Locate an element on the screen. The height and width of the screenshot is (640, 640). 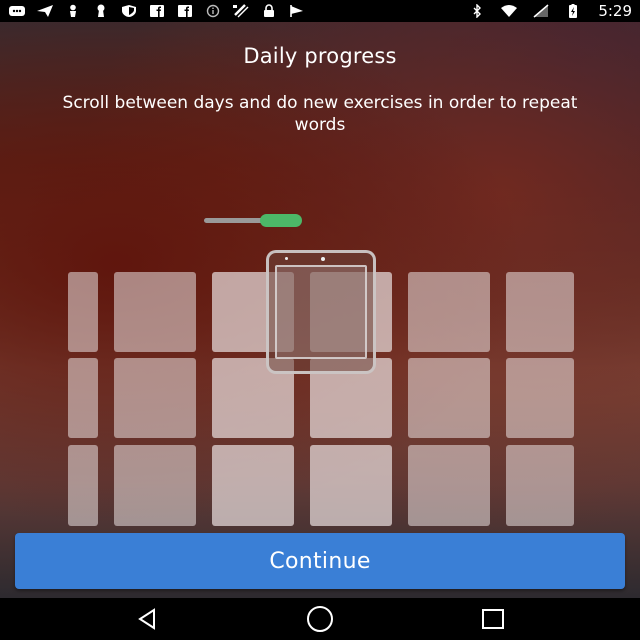
person-icon is located at coordinates (73, 11).